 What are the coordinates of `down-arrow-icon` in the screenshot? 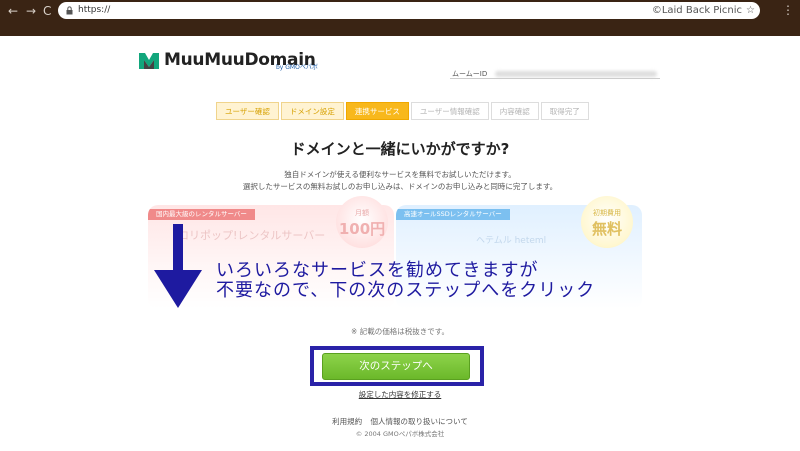 It's located at (178, 266).